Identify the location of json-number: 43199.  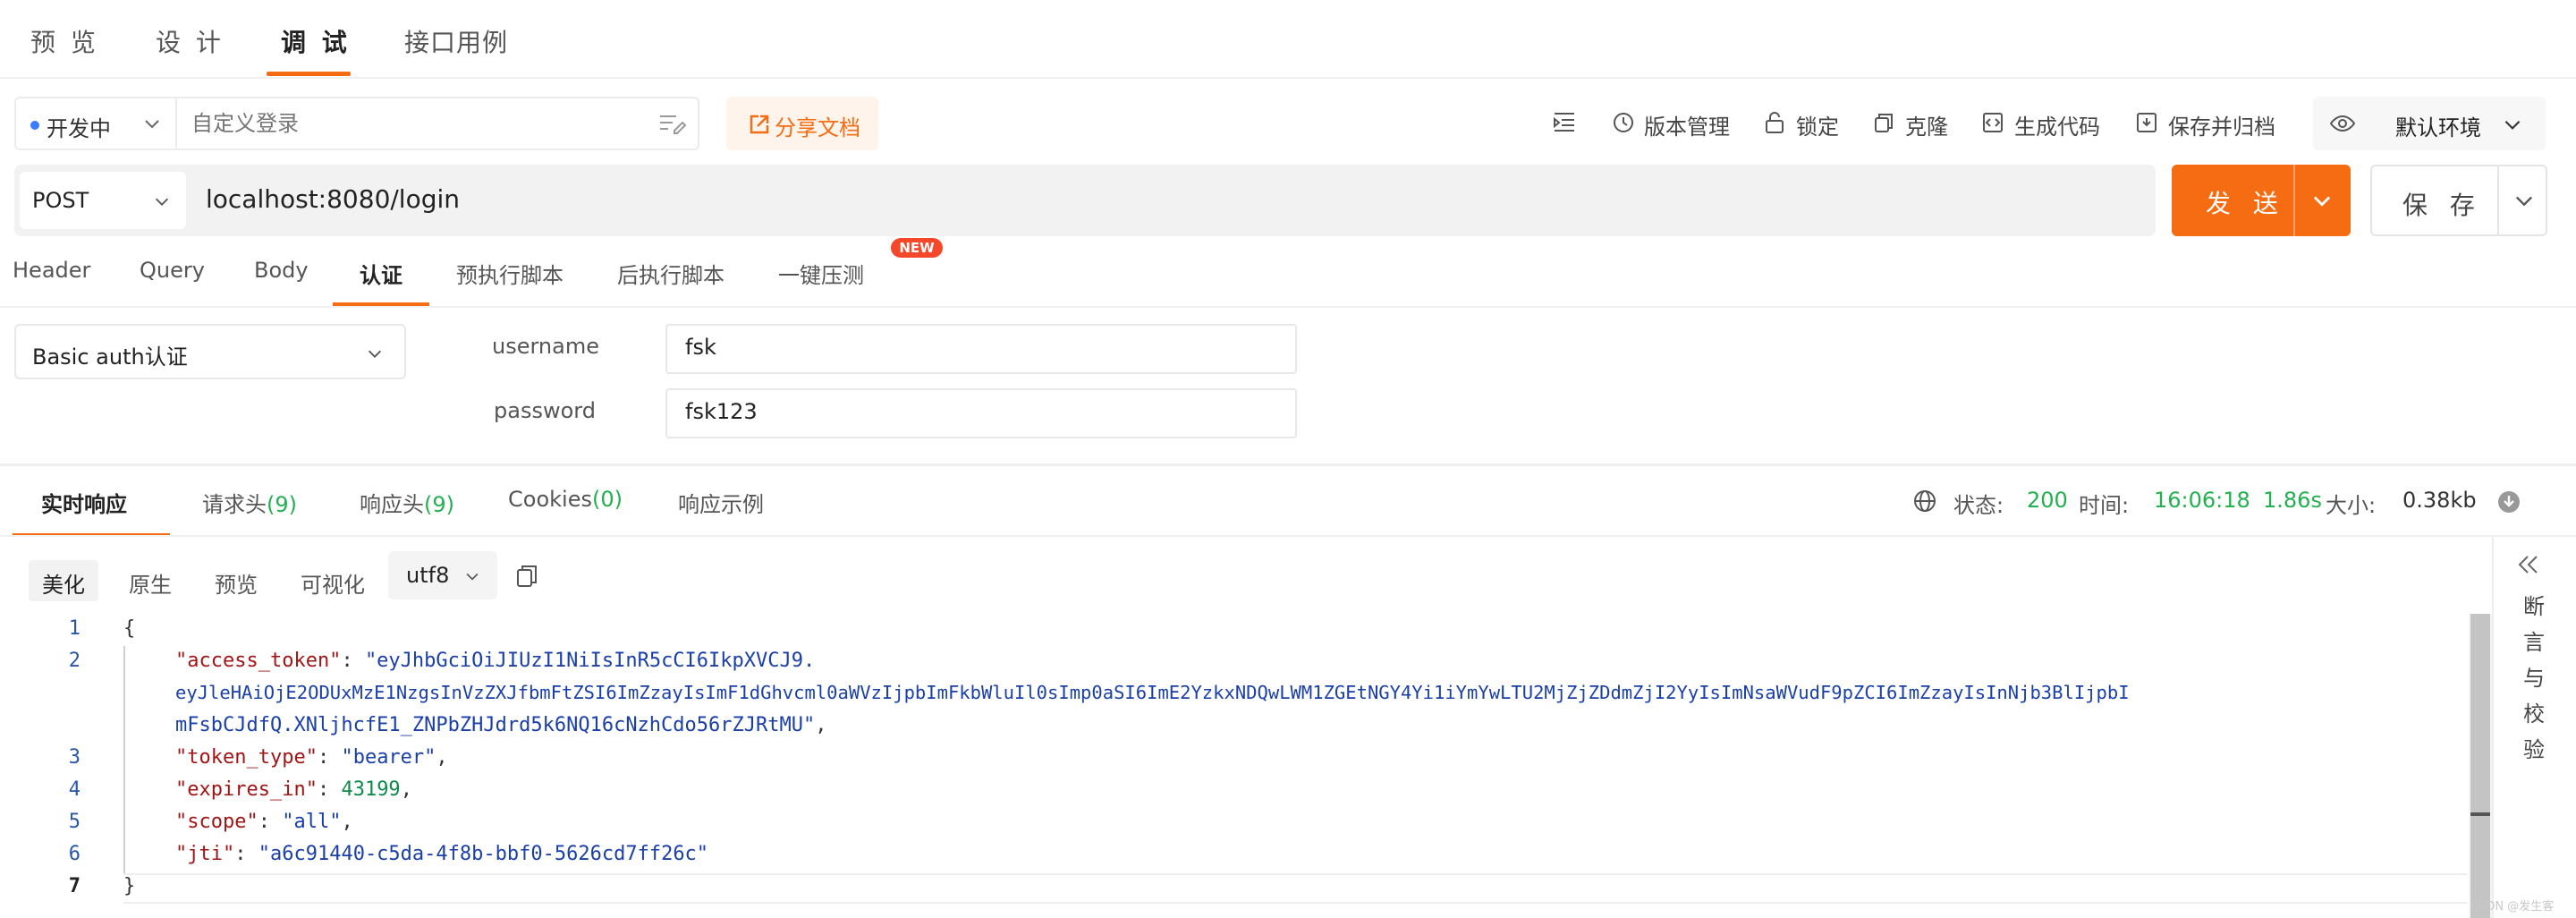
(371, 789).